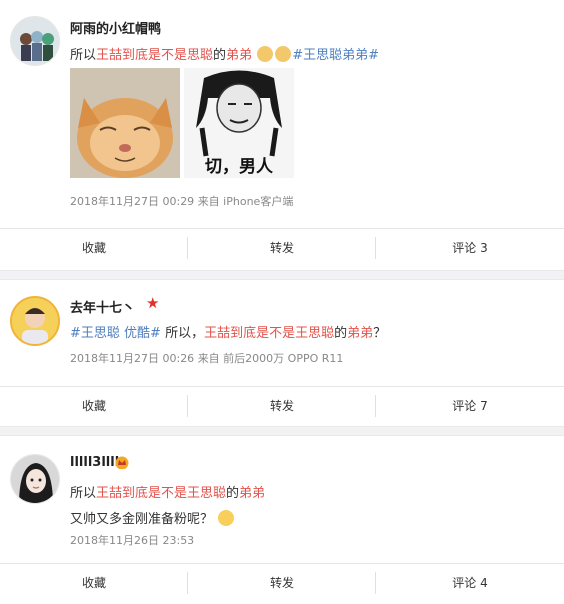 This screenshot has height=604, width=564. Describe the element at coordinates (132, 201) in the screenshot. I see `post-date: 2018年11月27日 00:29` at that location.